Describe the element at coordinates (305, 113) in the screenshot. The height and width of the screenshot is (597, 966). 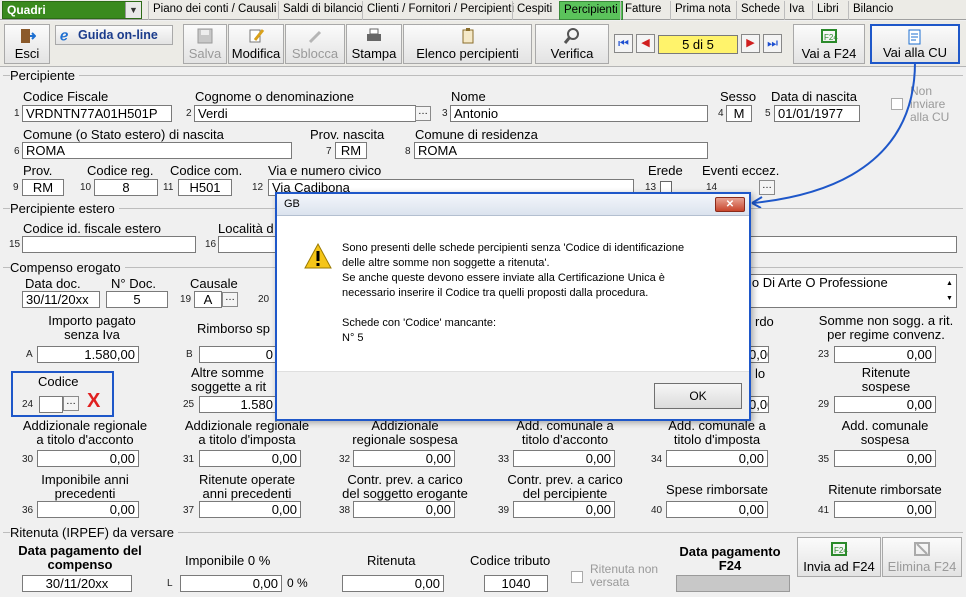
I see `cognome-field: Verdi` at that location.